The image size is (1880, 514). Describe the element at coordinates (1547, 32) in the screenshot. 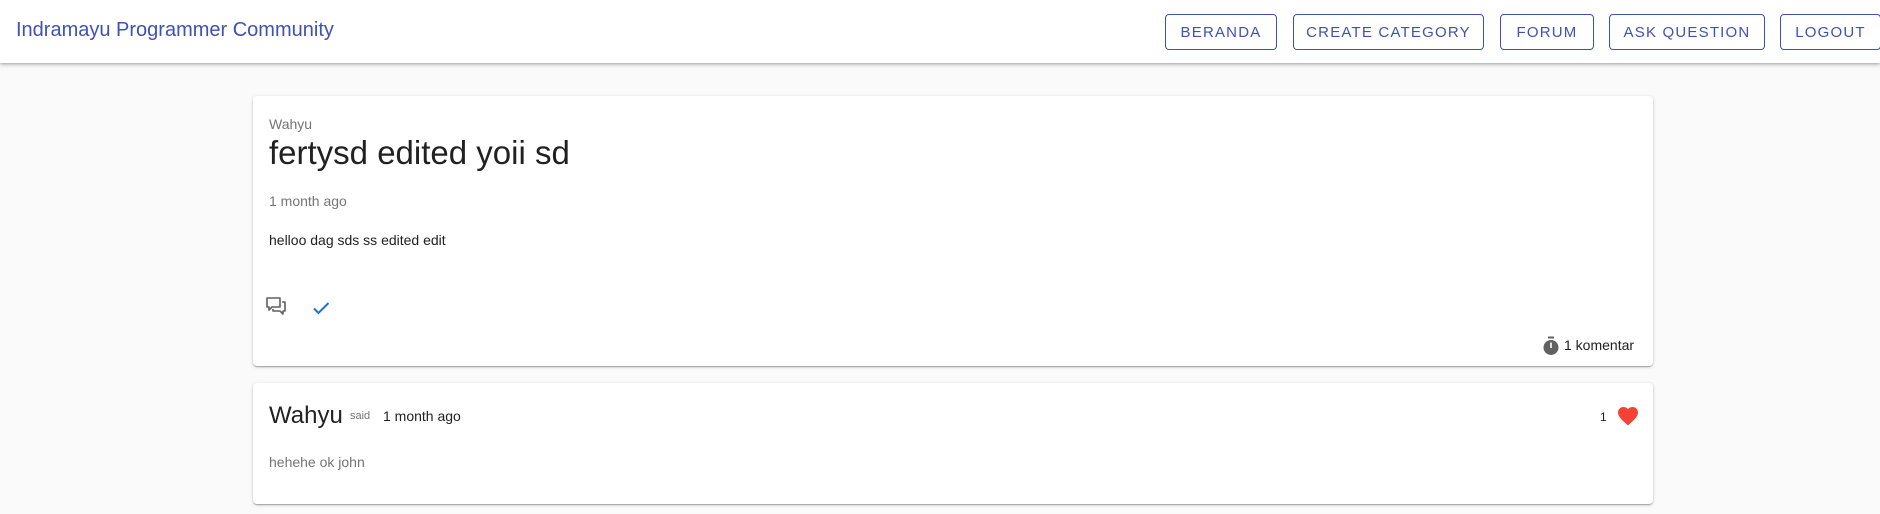

I see `nav-forum-button: Forum` at that location.